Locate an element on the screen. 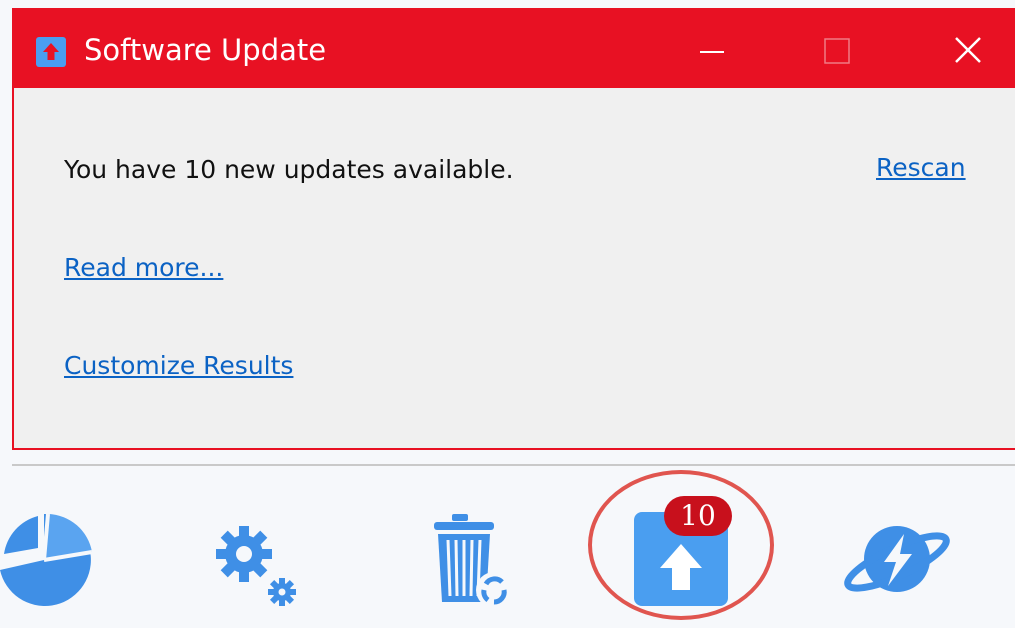  maximize-button is located at coordinates (838, 49).